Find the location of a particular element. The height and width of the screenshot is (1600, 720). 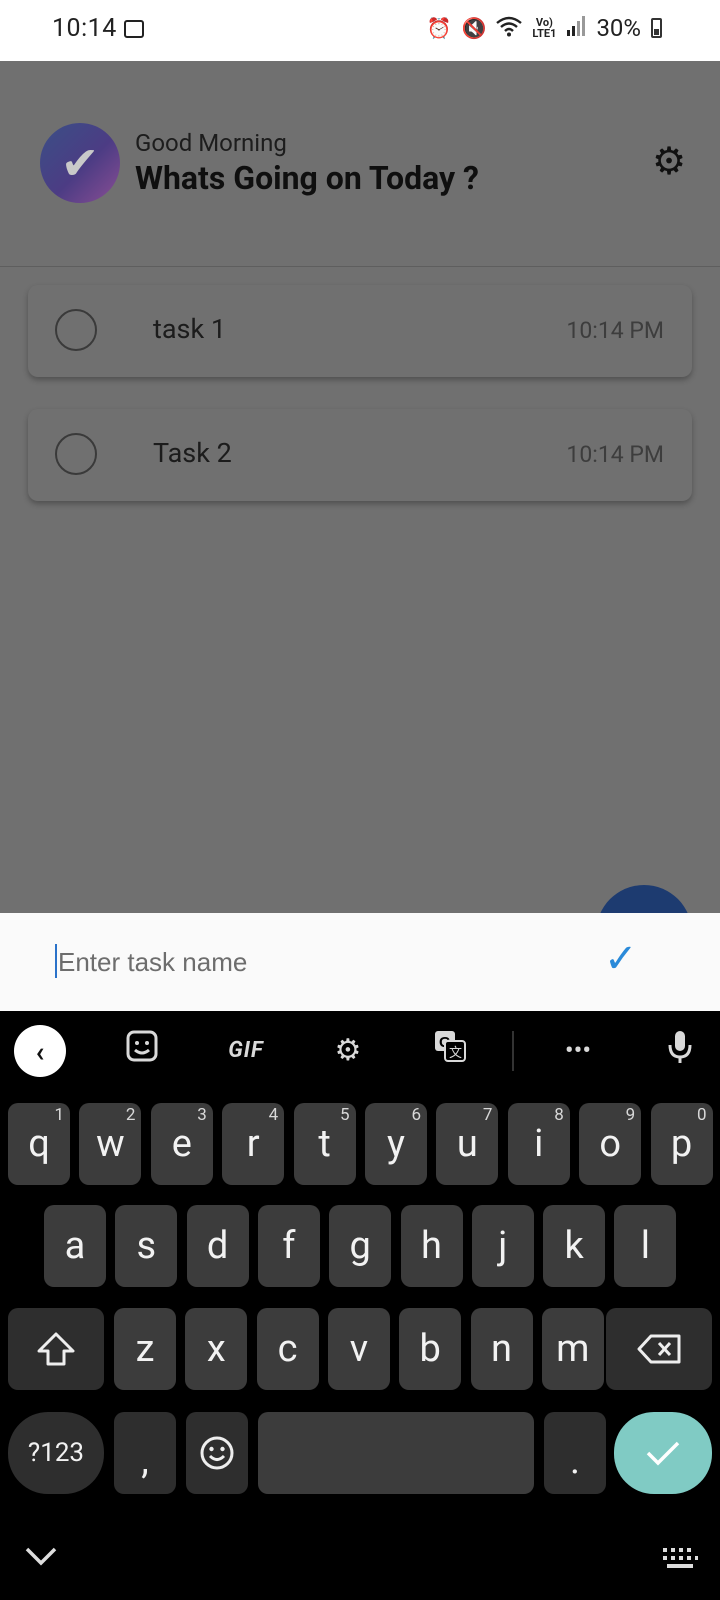

wifi-icon is located at coordinates (509, 28).